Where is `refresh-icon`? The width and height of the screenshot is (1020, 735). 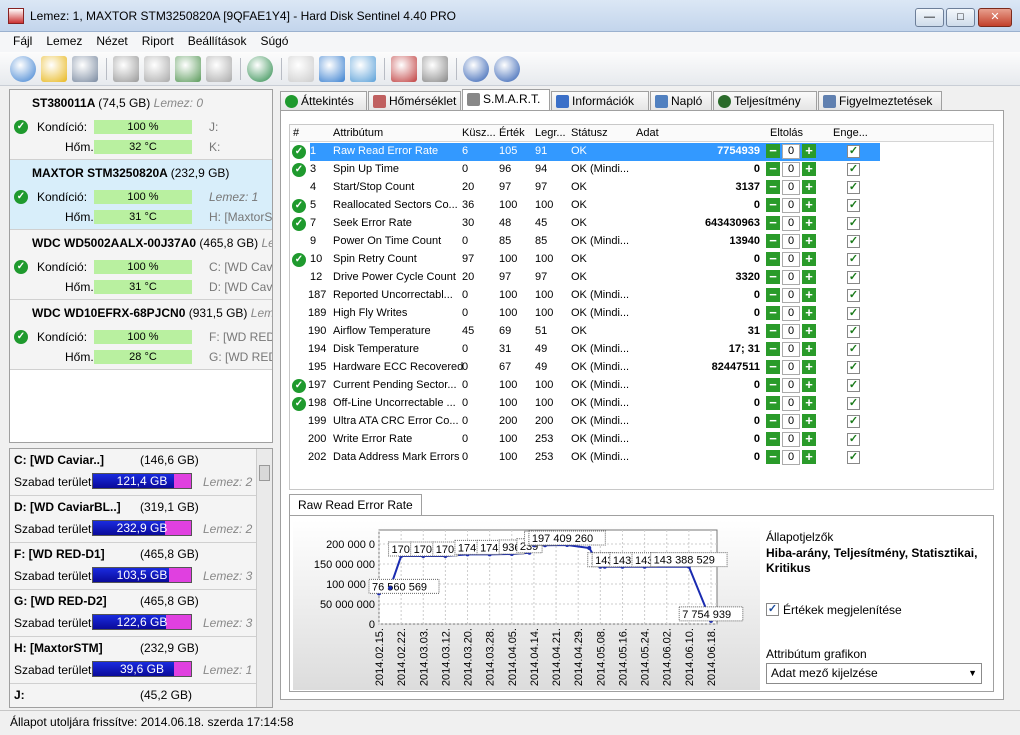
refresh-icon is located at coordinates (23, 69).